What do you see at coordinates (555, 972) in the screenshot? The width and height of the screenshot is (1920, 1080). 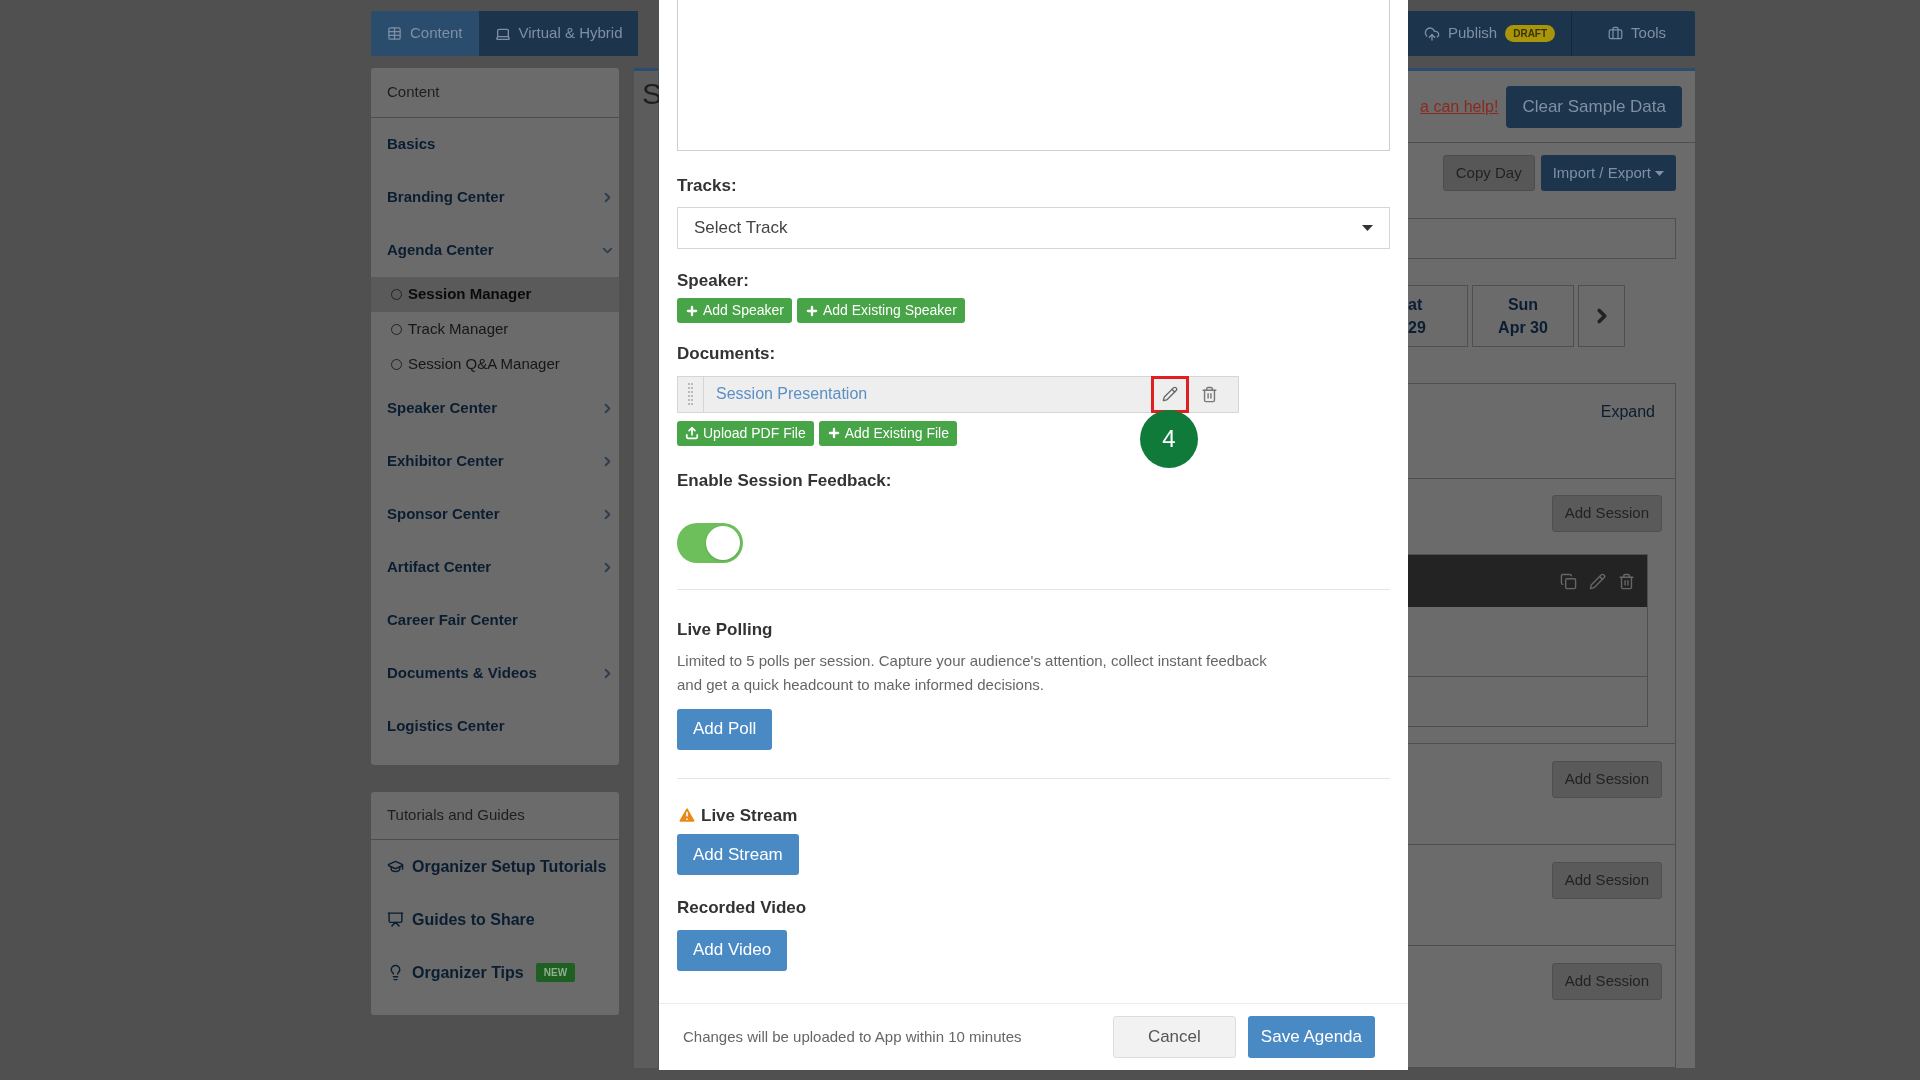 I see `new-badge: NEW` at bounding box center [555, 972].